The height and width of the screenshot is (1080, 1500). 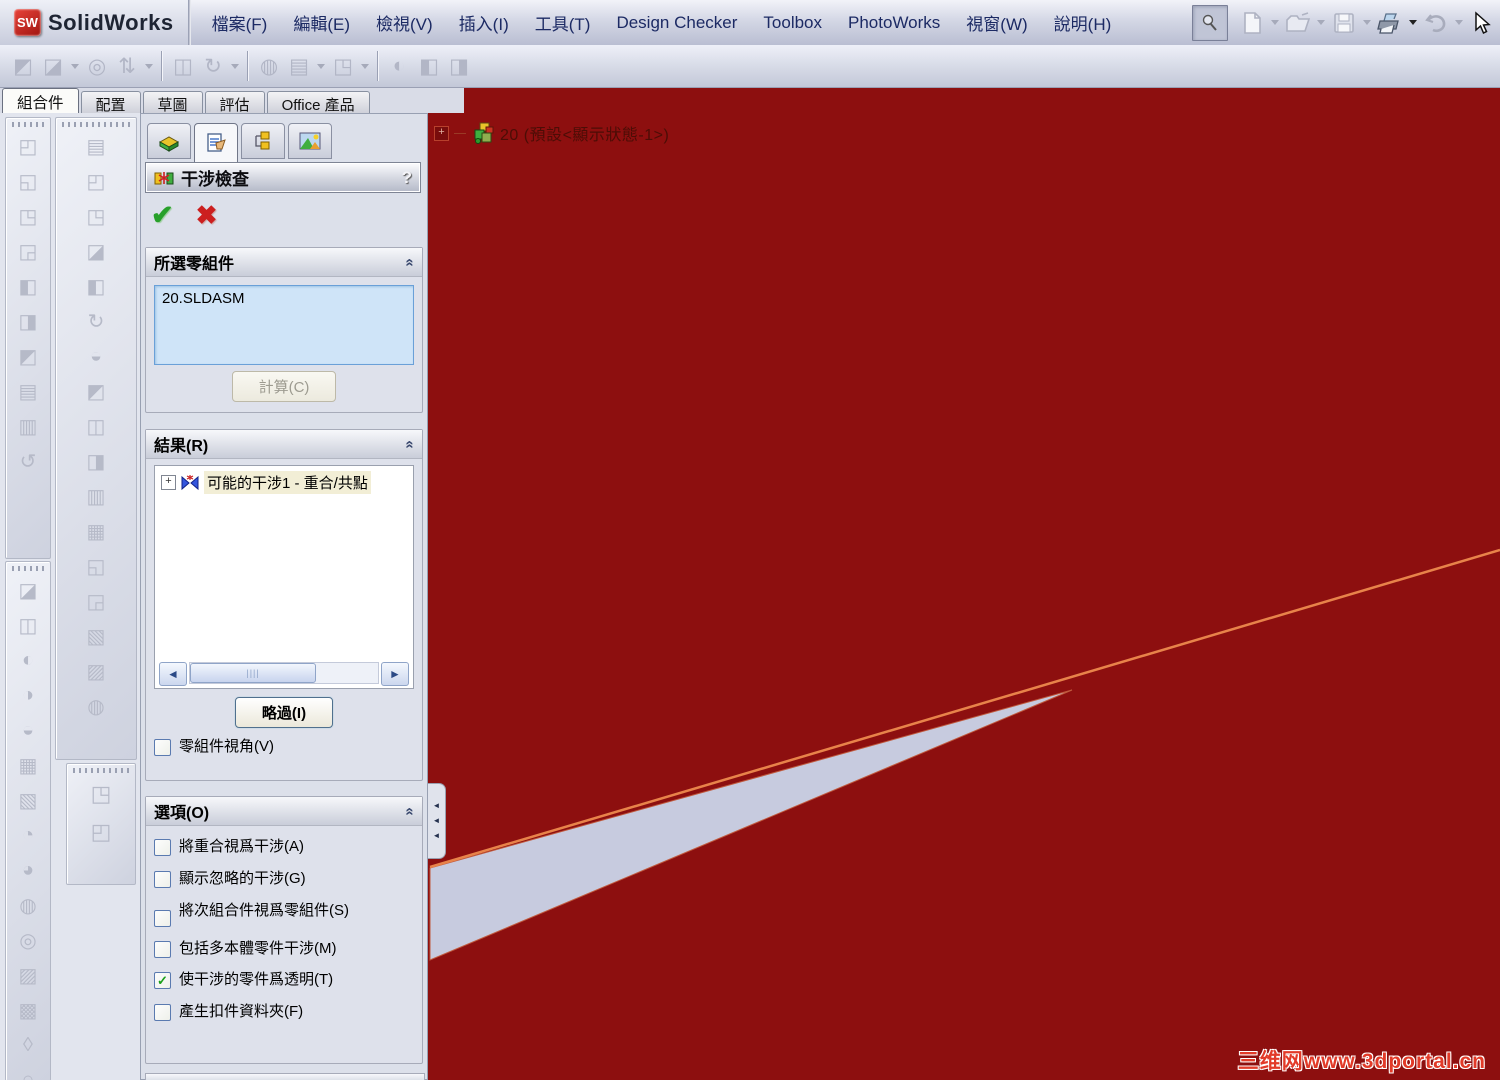 What do you see at coordinates (284, 386) in the screenshot?
I see `calculate-button: 計算(C)` at bounding box center [284, 386].